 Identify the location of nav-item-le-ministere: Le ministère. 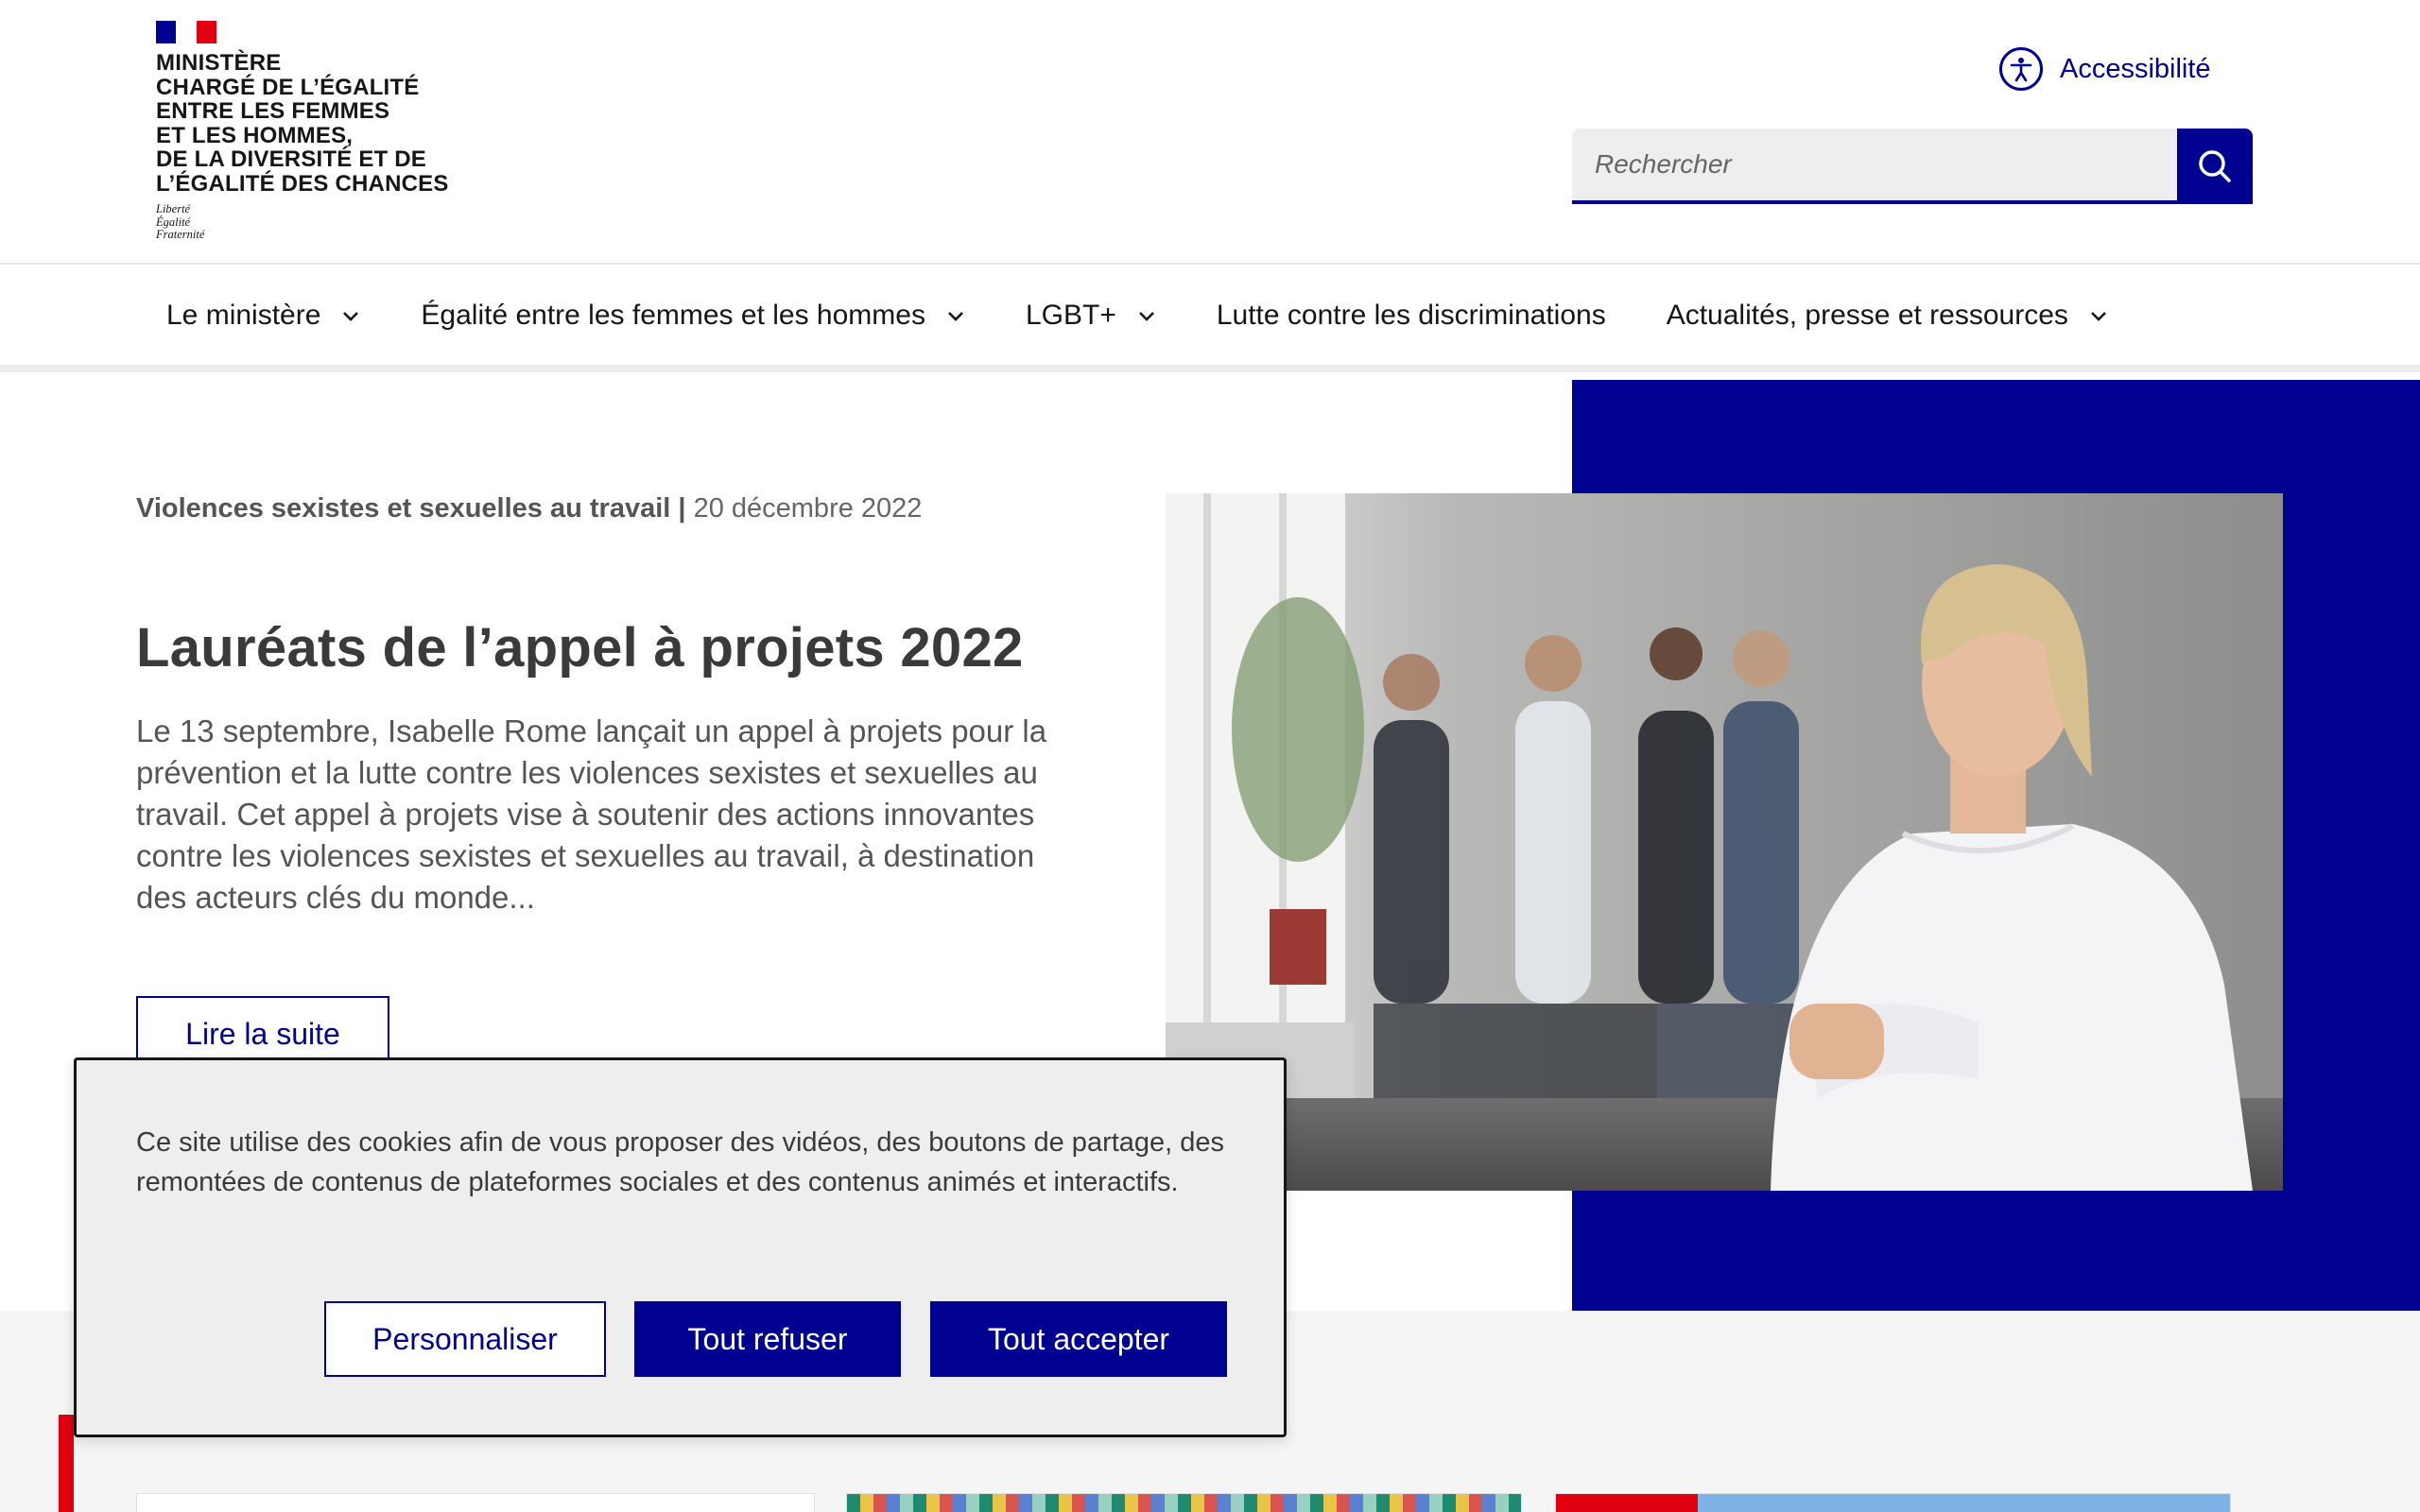
(263, 316).